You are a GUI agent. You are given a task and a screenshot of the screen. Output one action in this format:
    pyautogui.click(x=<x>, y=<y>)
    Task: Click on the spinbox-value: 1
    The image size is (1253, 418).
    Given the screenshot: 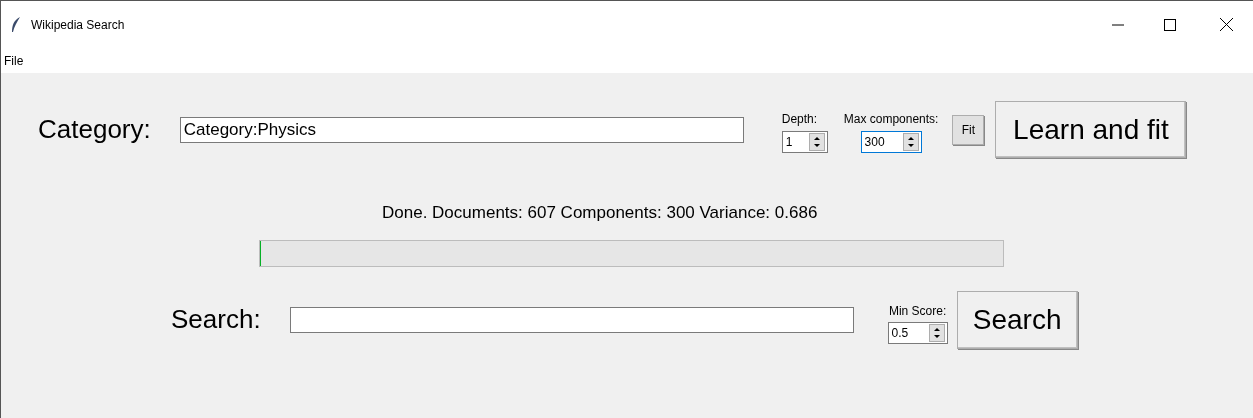 What is the action you would take?
    pyautogui.click(x=789, y=141)
    